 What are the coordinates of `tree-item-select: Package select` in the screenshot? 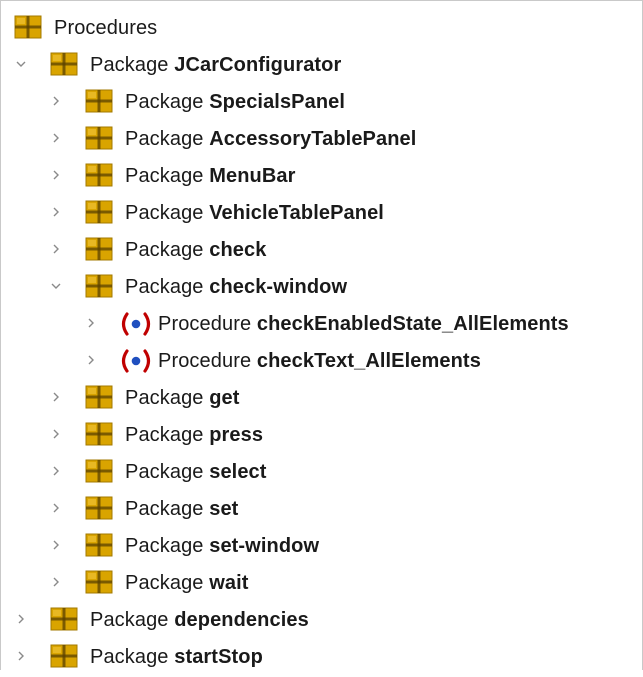 It's located at (321, 473).